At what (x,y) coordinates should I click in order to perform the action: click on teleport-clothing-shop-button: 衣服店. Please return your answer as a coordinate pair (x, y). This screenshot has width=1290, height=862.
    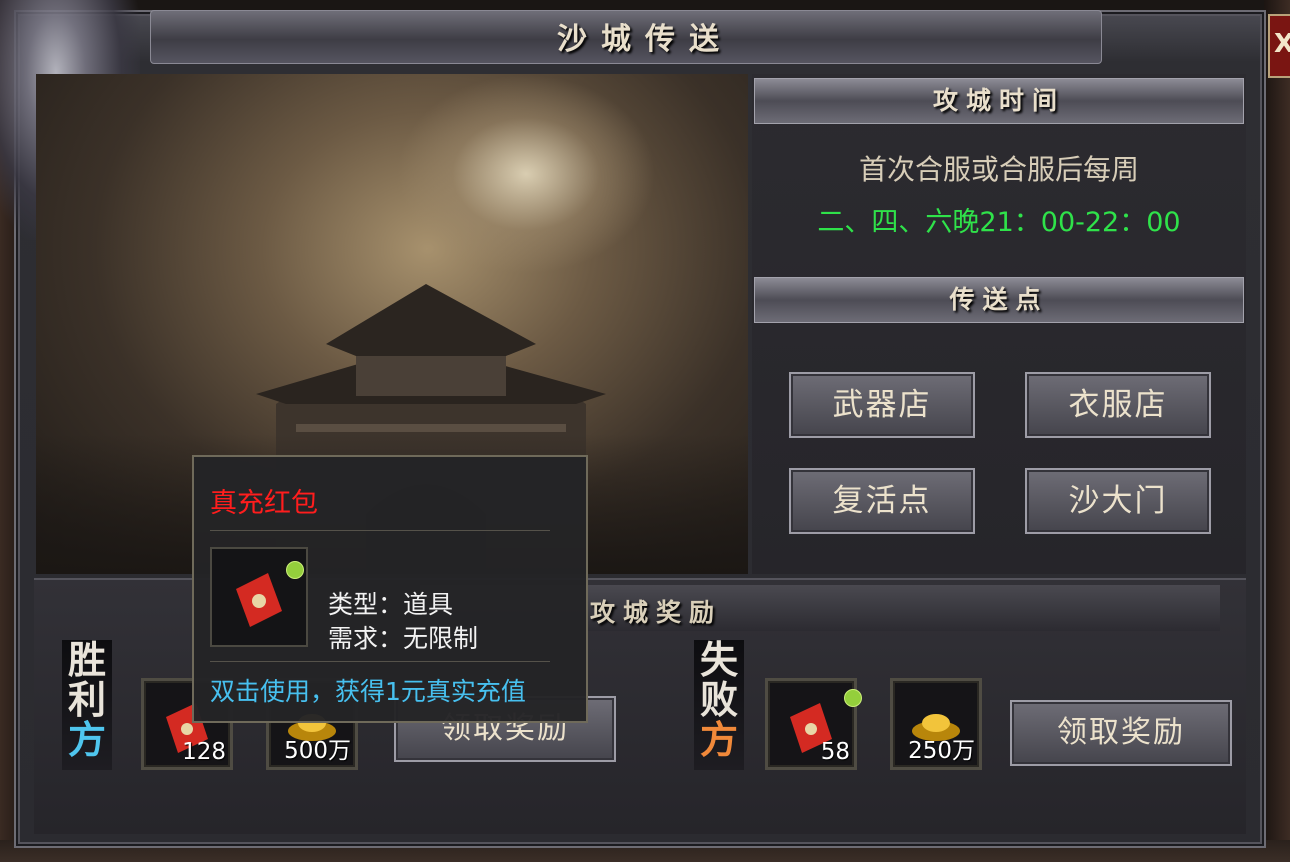
    Looking at the image, I should click on (1118, 405).